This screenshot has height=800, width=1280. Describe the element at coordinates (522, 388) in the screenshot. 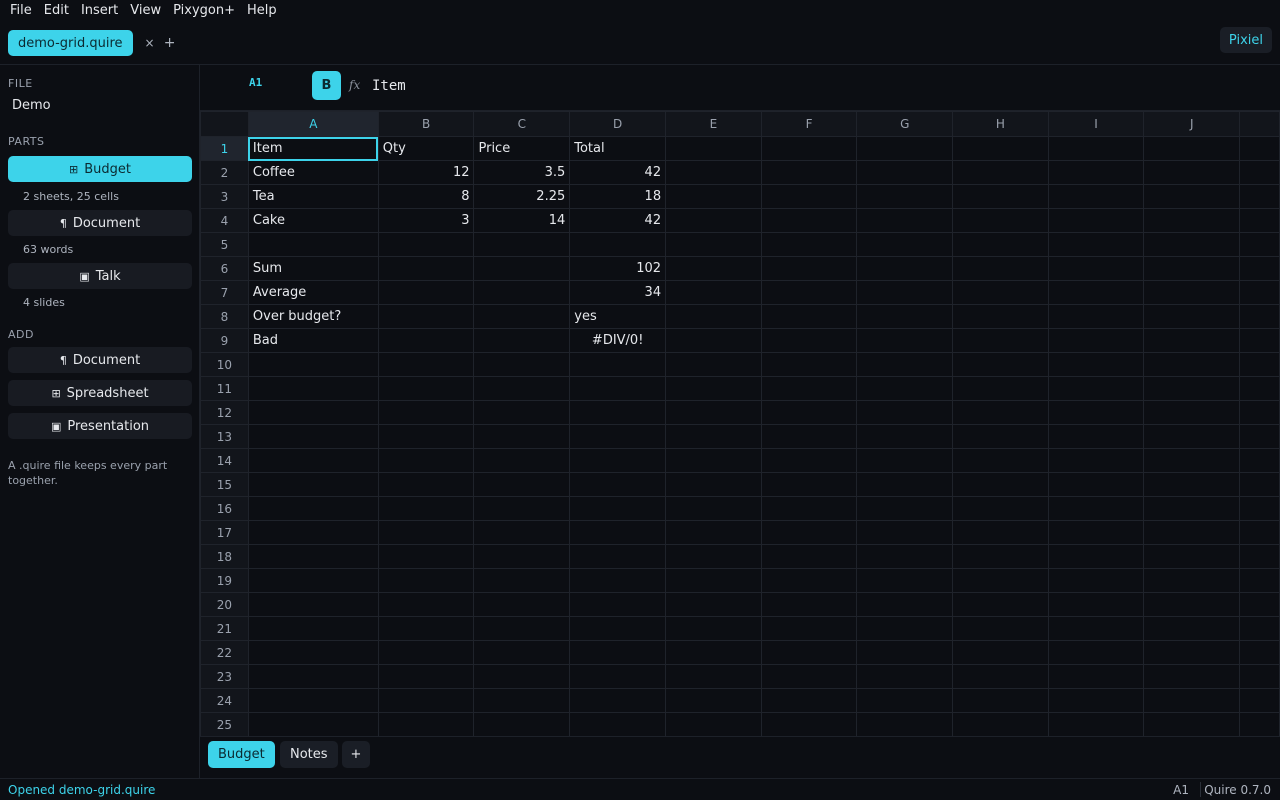

I see `cell-c11` at that location.